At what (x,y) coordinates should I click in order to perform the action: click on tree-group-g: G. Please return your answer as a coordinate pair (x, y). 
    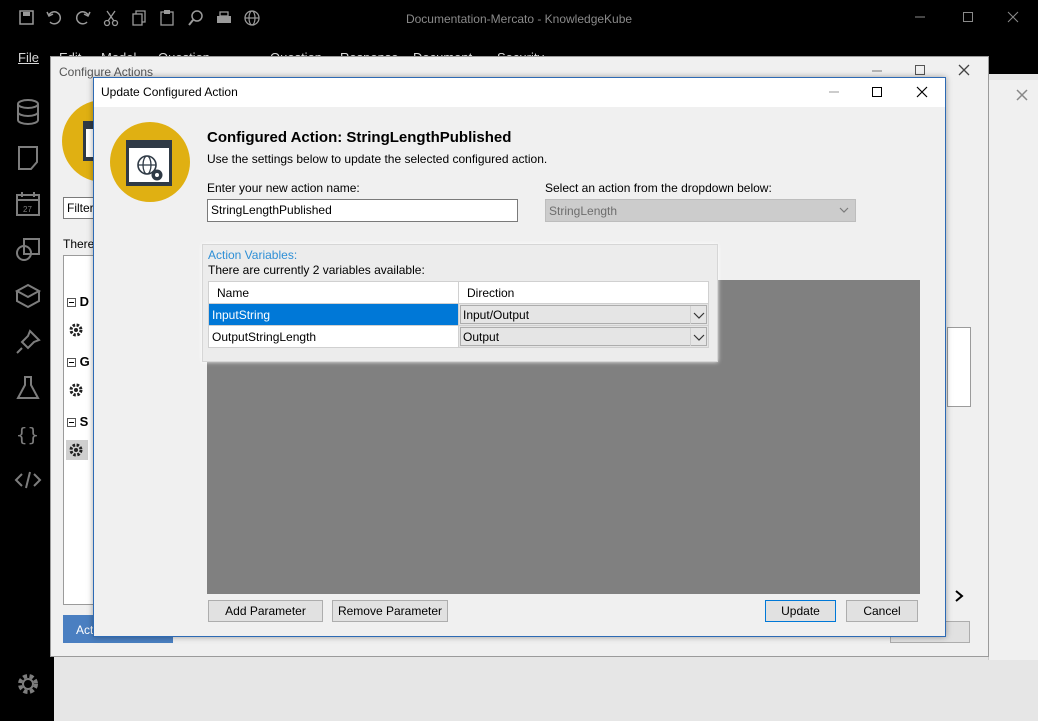
    Looking at the image, I should click on (78, 361).